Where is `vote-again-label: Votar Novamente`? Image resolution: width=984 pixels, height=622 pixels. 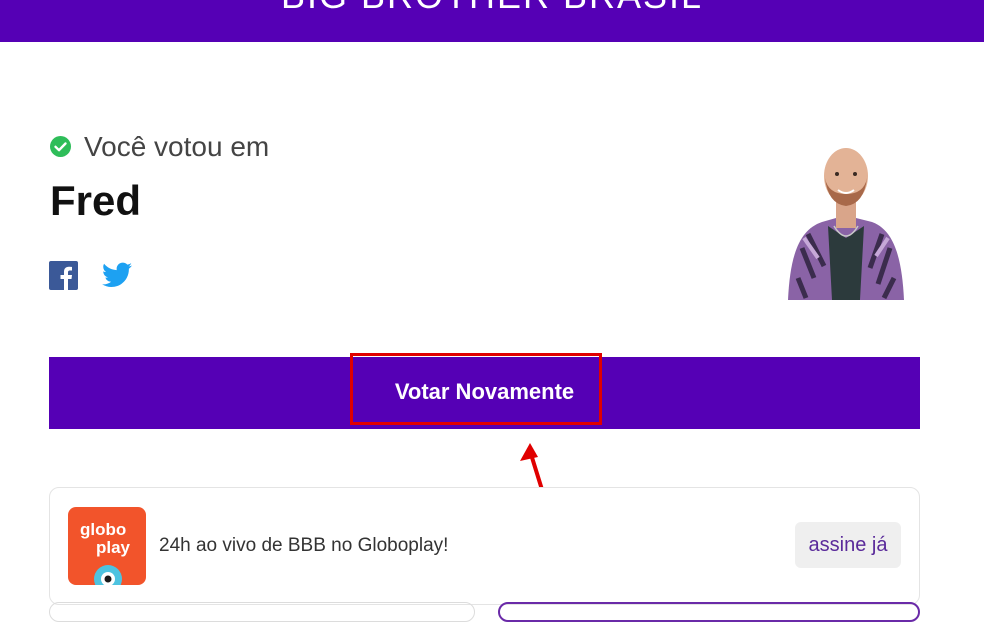
vote-again-label: Votar Novamente is located at coordinates (484, 391).